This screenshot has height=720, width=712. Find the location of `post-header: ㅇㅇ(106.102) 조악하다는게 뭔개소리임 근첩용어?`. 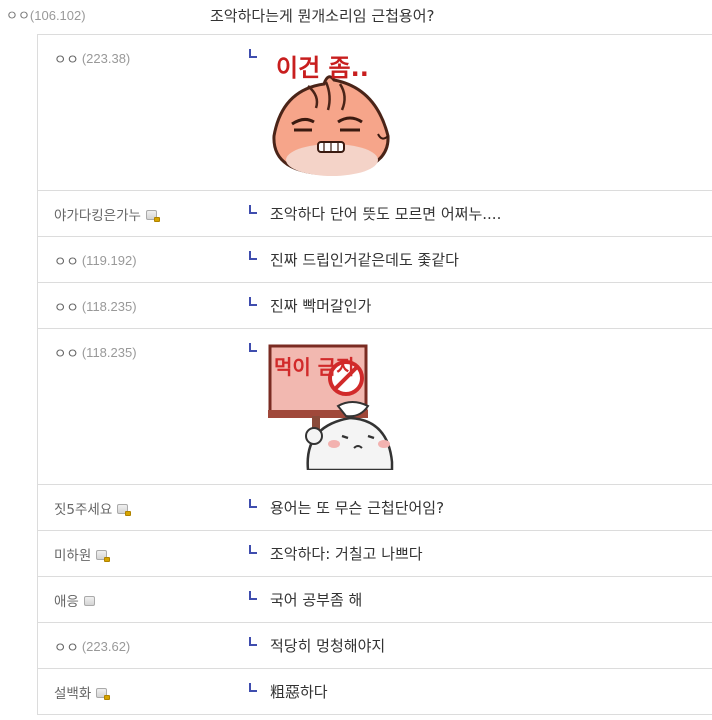

post-header: ㅇㅇ(106.102) 조악하다는게 뭔개소리임 근첩용어? is located at coordinates (356, 17).